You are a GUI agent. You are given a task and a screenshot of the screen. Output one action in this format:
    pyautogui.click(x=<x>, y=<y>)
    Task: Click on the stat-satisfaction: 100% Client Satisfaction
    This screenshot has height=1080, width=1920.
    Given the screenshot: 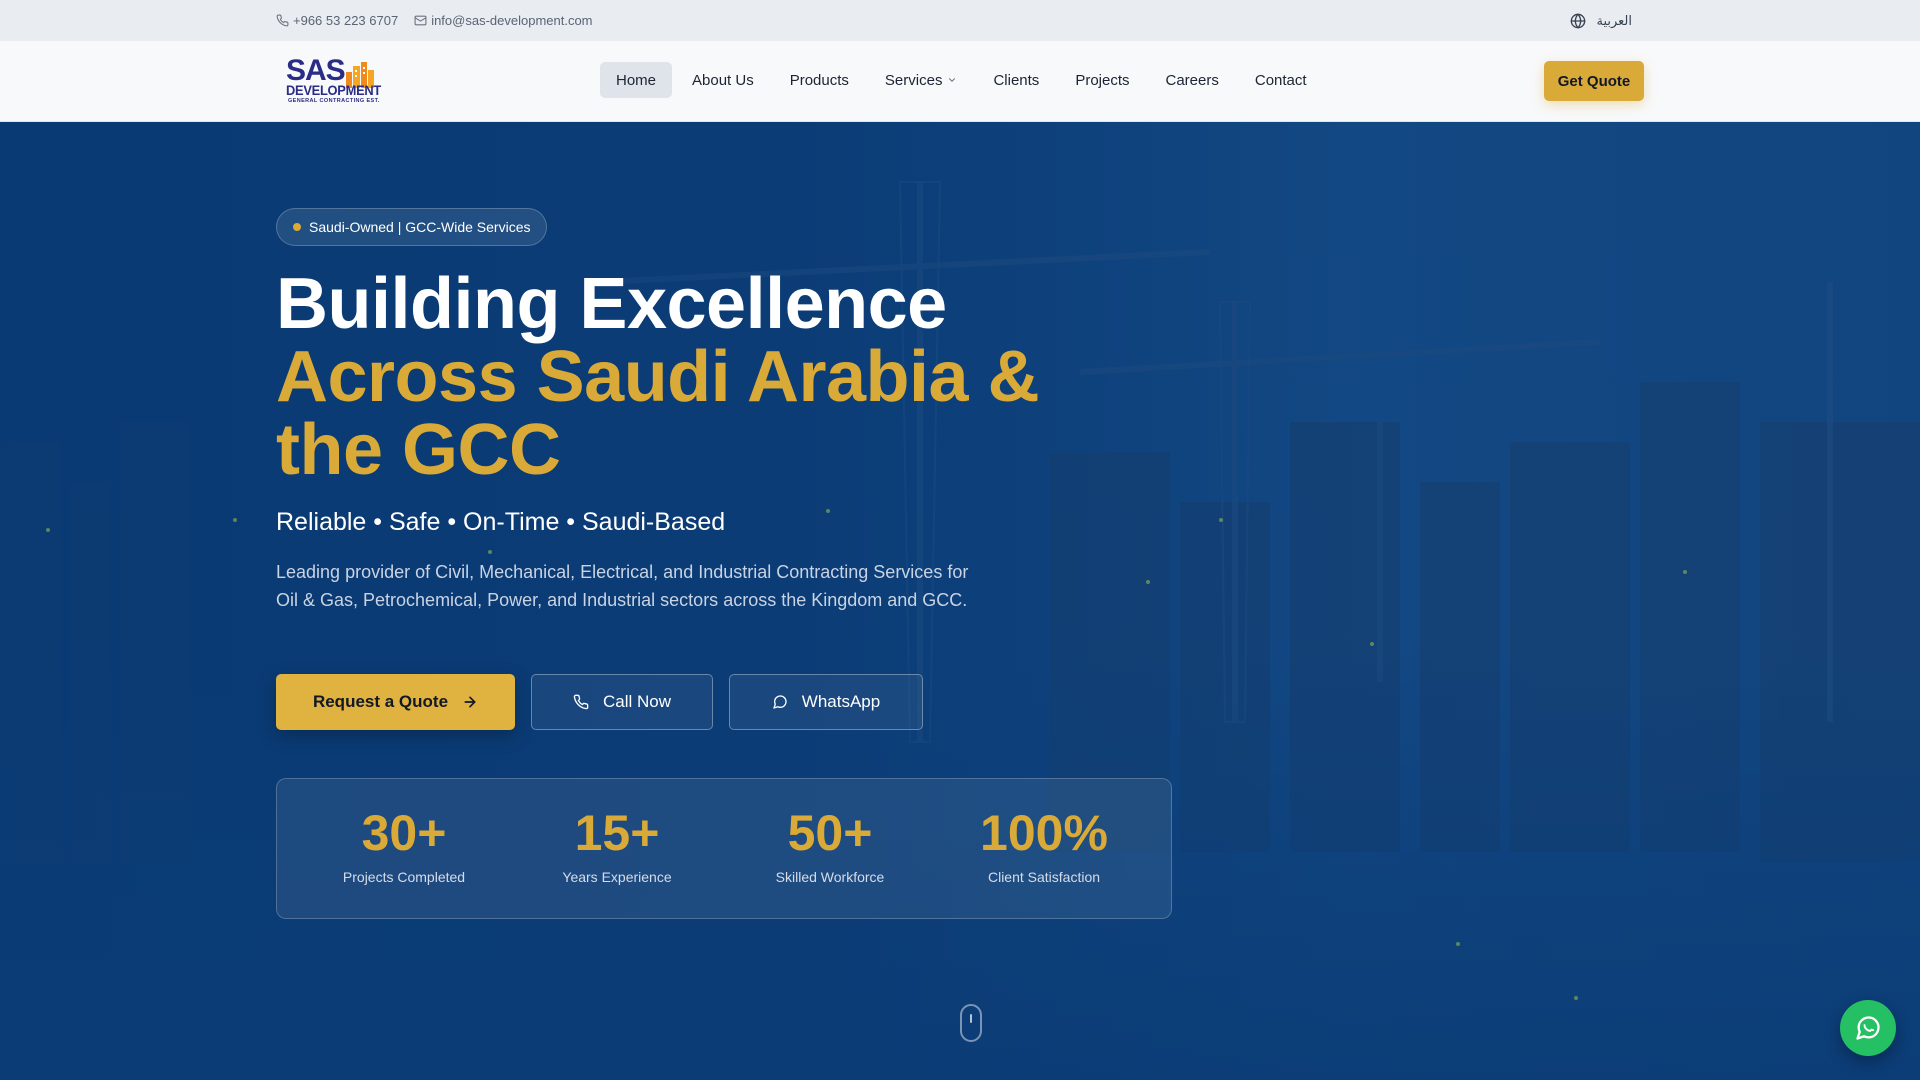 What is the action you would take?
    pyautogui.click(x=1044, y=846)
    